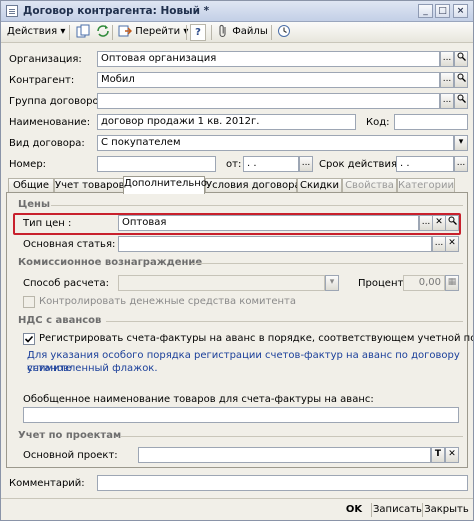 This screenshot has height=521, width=474. I want to click on close-window-button: ×, so click(460, 11).